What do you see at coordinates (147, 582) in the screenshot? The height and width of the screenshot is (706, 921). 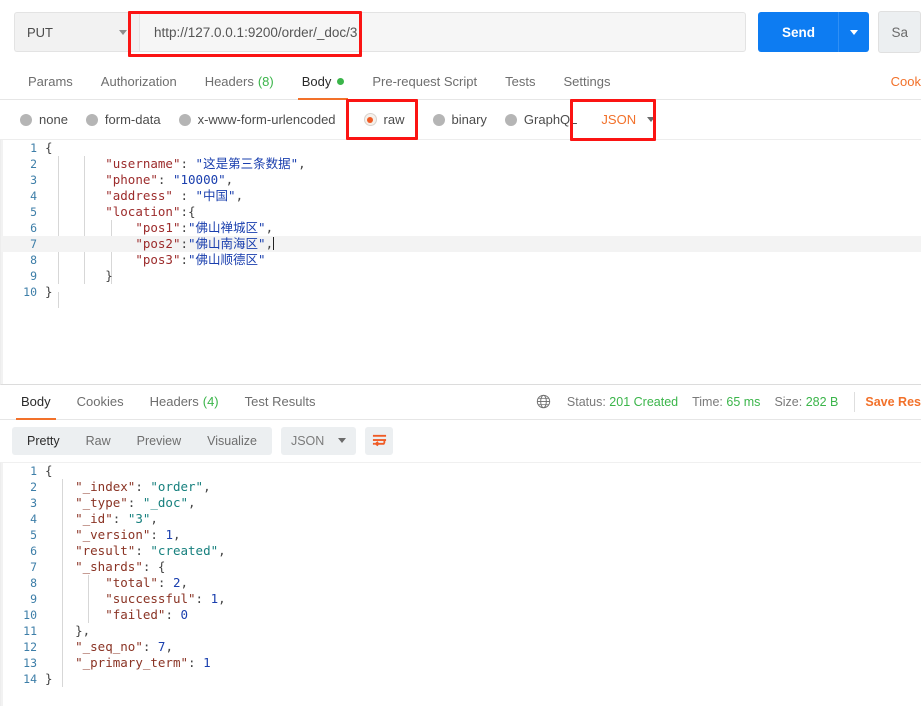 I see `code-text: "total": 2,` at bounding box center [147, 582].